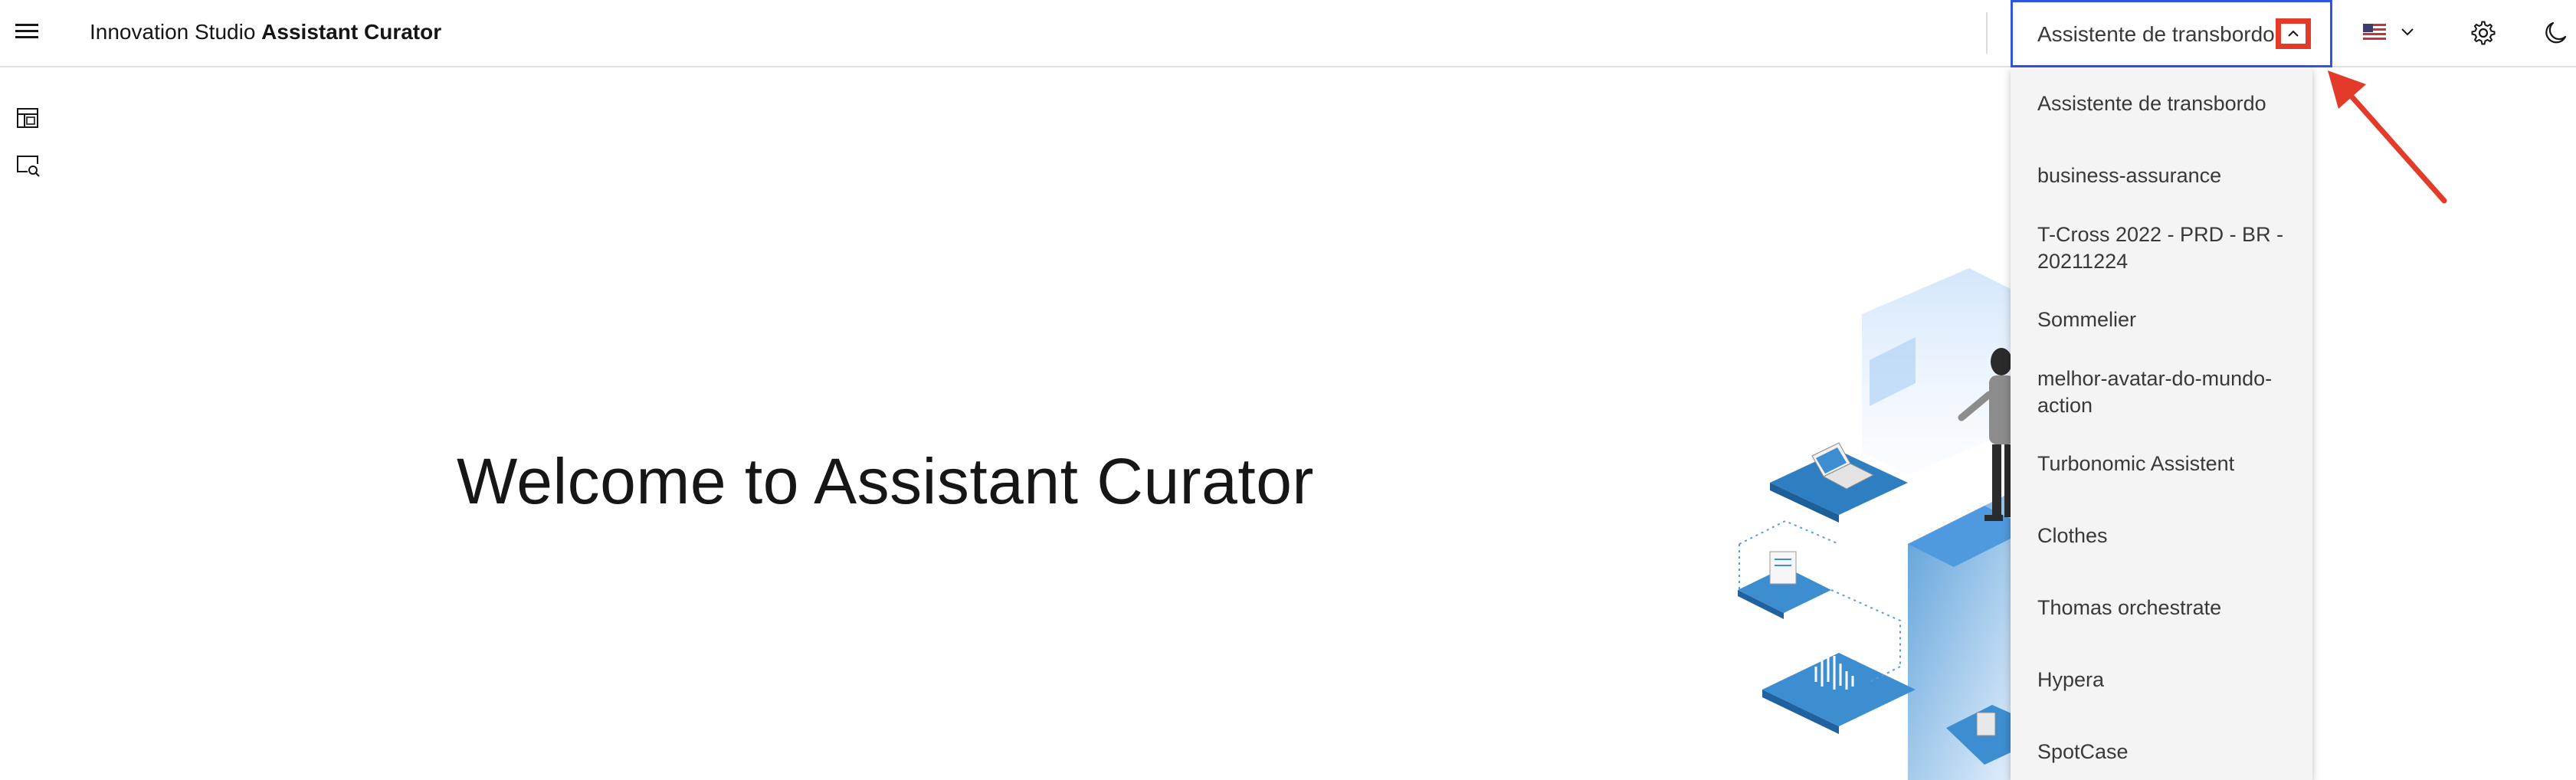 The width and height of the screenshot is (2576, 780). Describe the element at coordinates (2156, 34) in the screenshot. I see `assistant-selector-value: Assistente de transbordo` at that location.